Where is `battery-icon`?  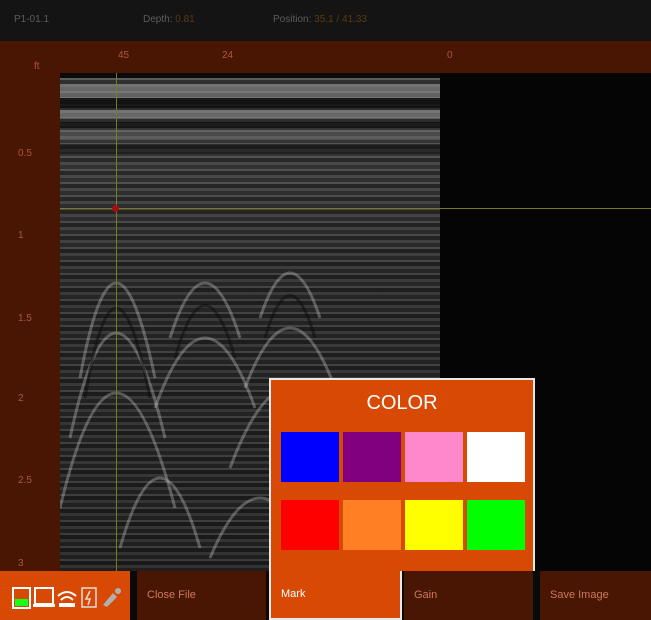 battery-icon is located at coordinates (21, 598).